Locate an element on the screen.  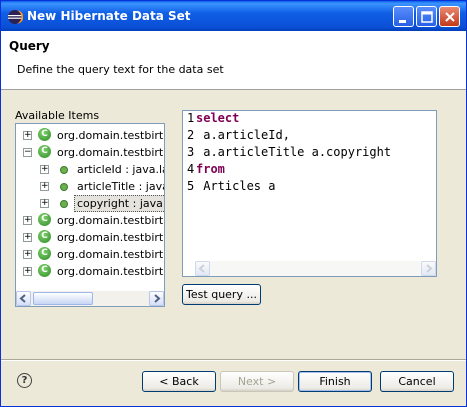
back-button: < Back is located at coordinates (179, 381).